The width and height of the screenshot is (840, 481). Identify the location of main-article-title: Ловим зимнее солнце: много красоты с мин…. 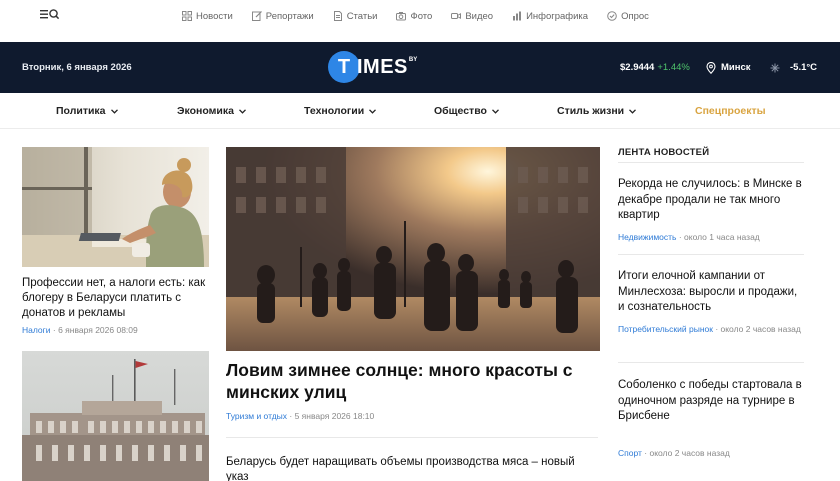
(412, 381).